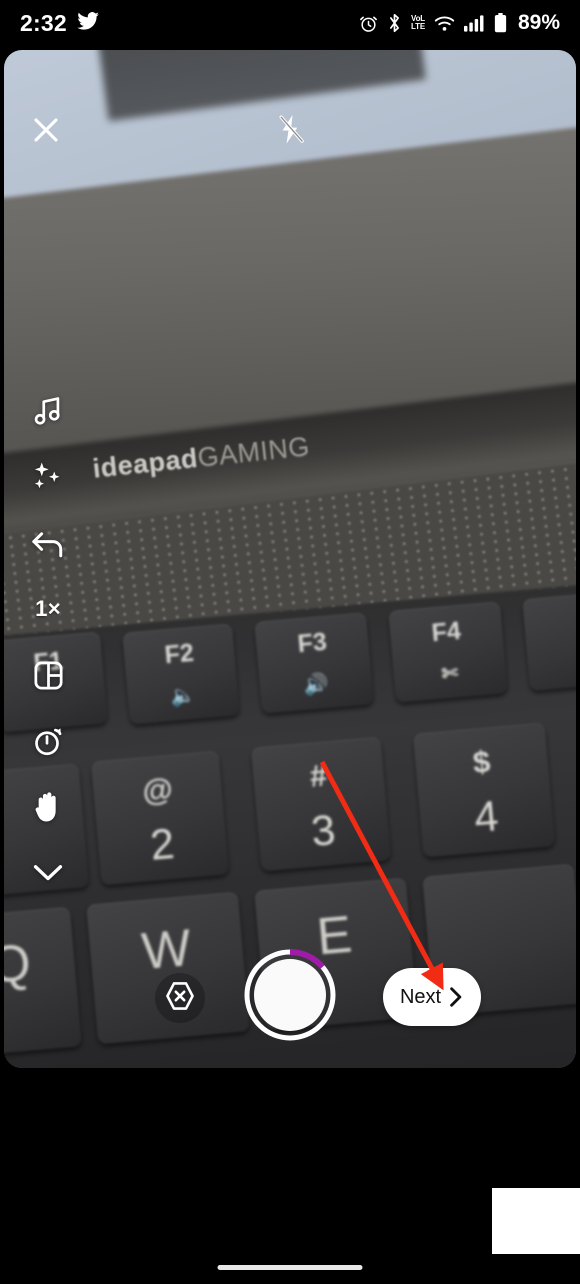  What do you see at coordinates (312, 643) in the screenshot?
I see `scene-key-f3-label: F3` at bounding box center [312, 643].